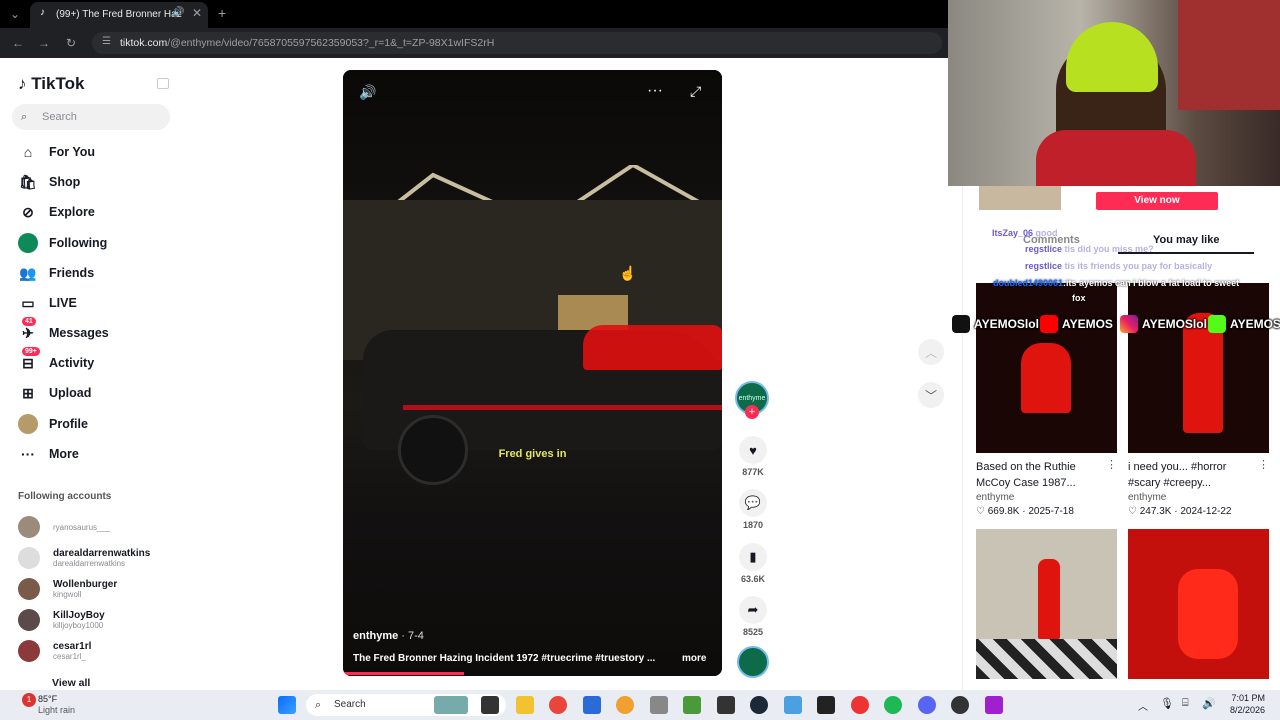 Image resolution: width=1280 pixels, height=720 pixels. I want to click on profile-icon, so click(28, 424).